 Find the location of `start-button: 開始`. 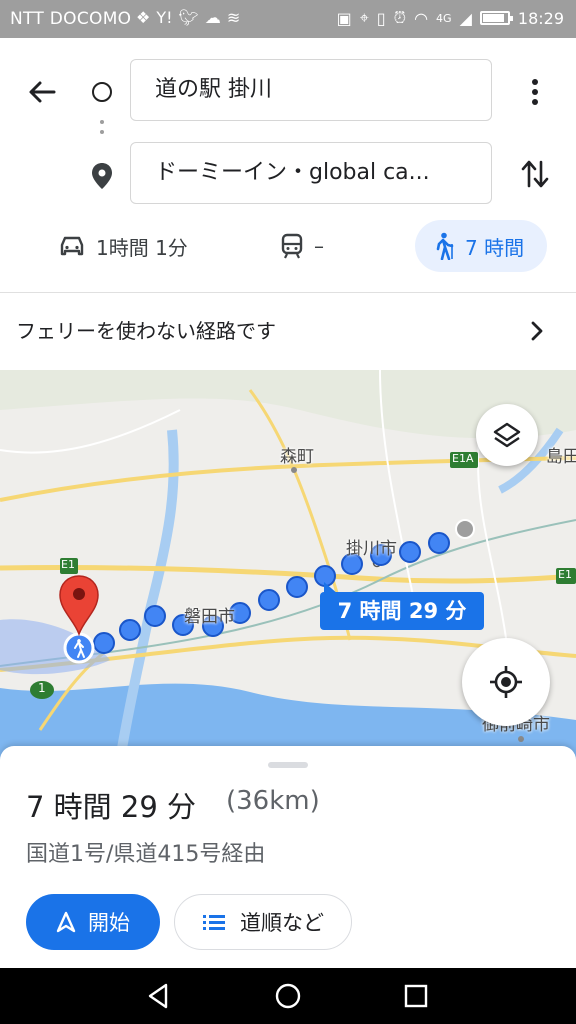

start-button: 開始 is located at coordinates (93, 922).